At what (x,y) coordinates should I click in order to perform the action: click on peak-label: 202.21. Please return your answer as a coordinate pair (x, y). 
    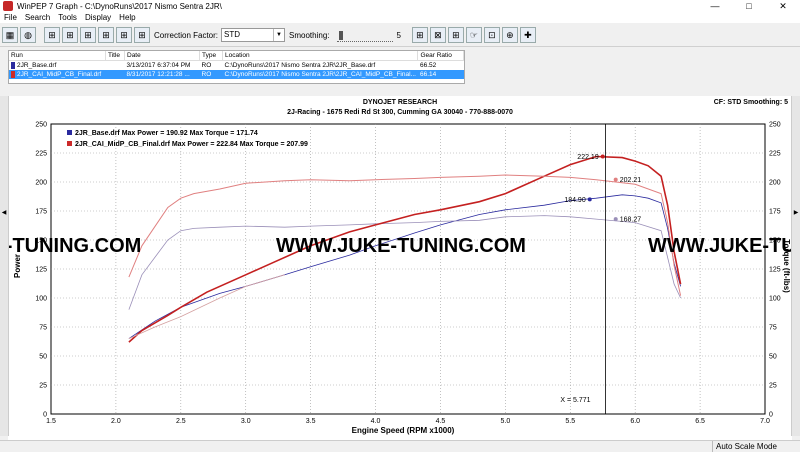
    Looking at the image, I should click on (631, 180).